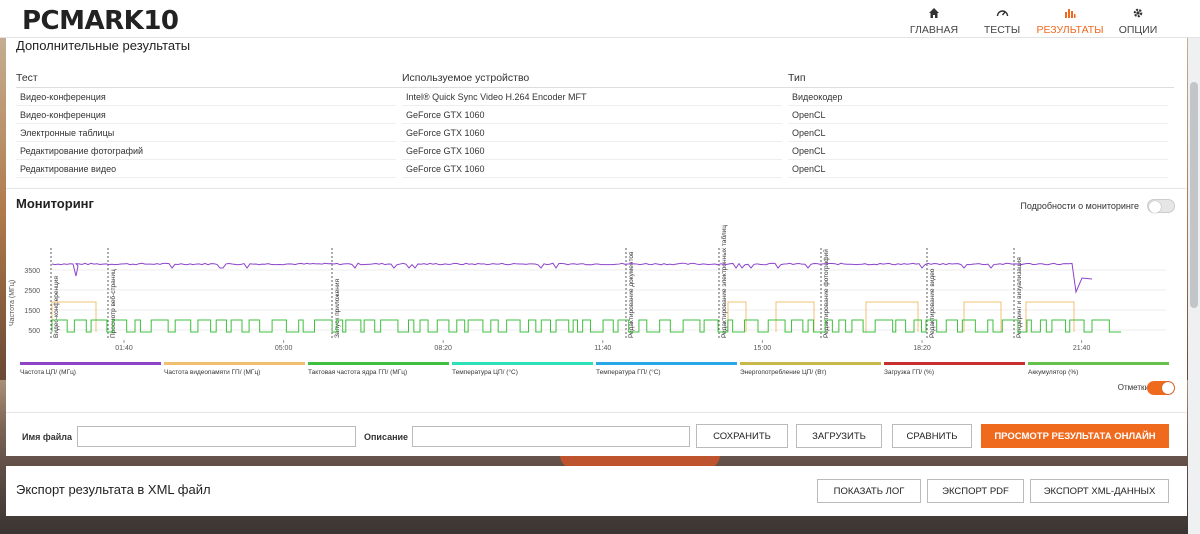 The height and width of the screenshot is (534, 1200). I want to click on additional-results-title: Дополнительные результаты, so click(103, 45).